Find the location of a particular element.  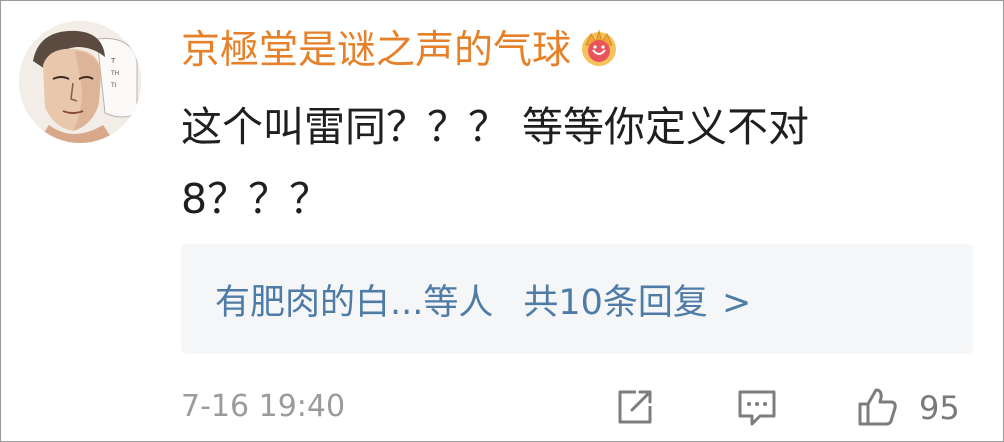

avatar-image: T TH TI is located at coordinates (80, 82).